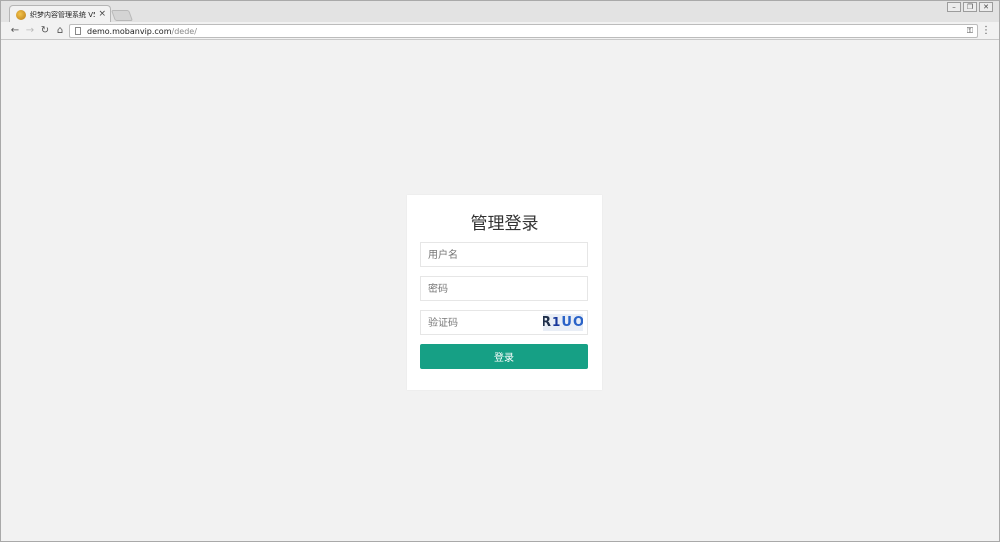  I want to click on tab-title: 织梦内容管理系统 V57_, so click(63, 14).